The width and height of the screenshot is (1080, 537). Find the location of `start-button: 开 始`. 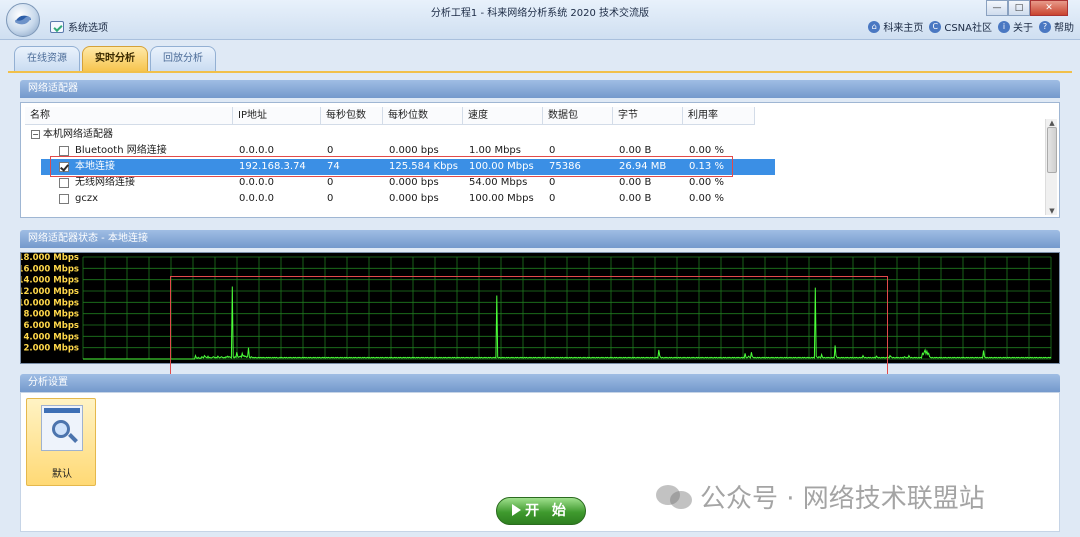

start-button: 开 始 is located at coordinates (541, 511).